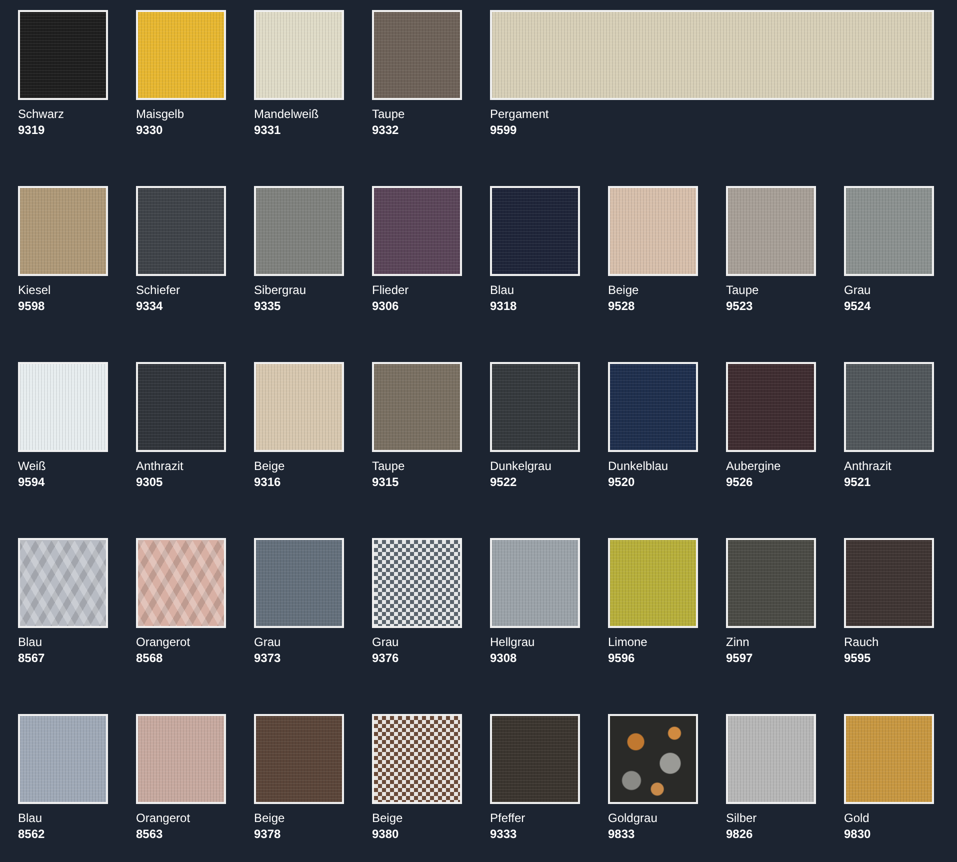 The image size is (957, 862). I want to click on color-code: 9597, so click(740, 658).